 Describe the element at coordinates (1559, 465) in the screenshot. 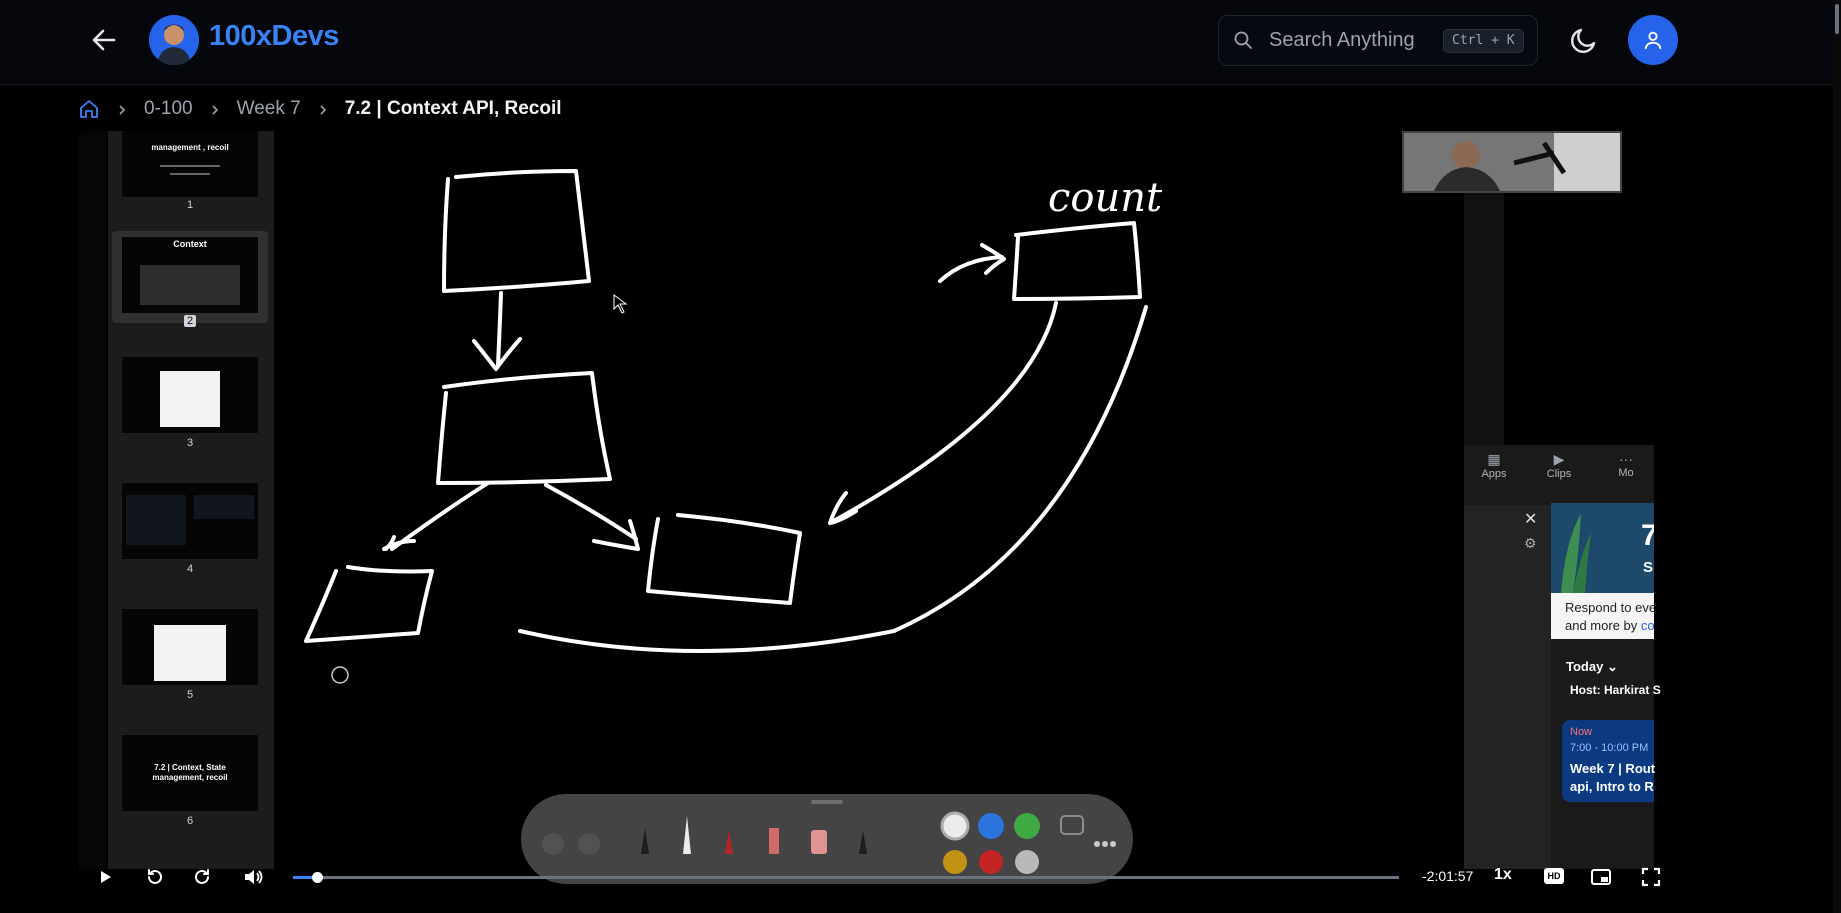

I see `zoom-tab-clips: ▶ Clips` at that location.